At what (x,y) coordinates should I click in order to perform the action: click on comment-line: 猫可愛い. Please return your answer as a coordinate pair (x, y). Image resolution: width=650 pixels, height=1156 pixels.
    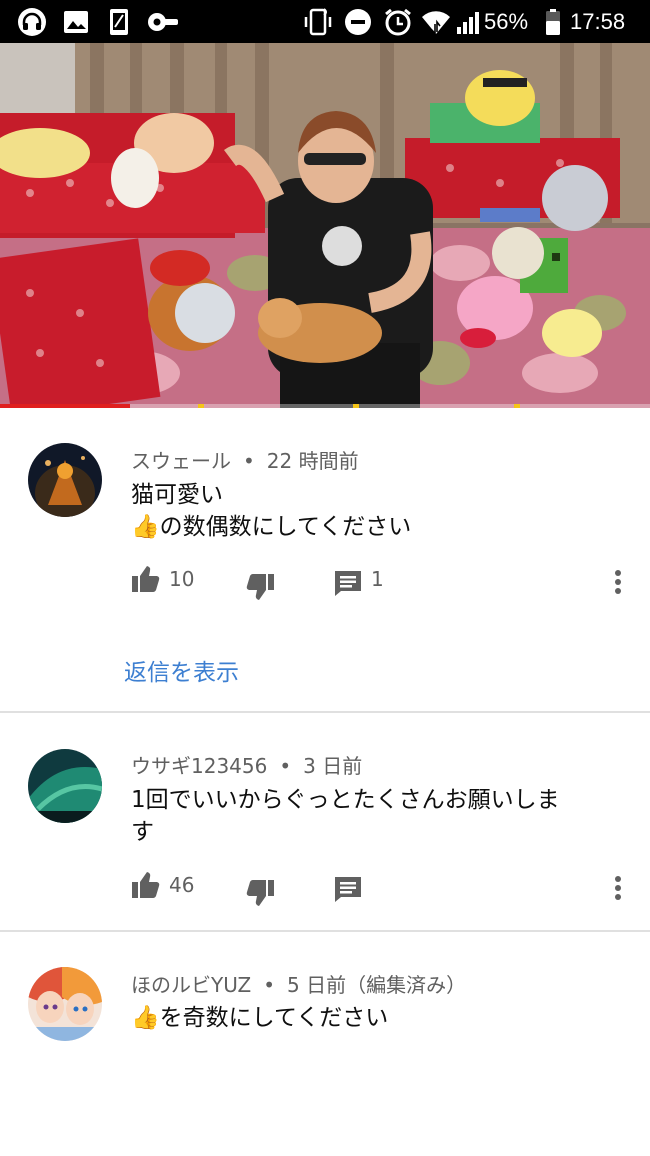
    Looking at the image, I should click on (177, 495).